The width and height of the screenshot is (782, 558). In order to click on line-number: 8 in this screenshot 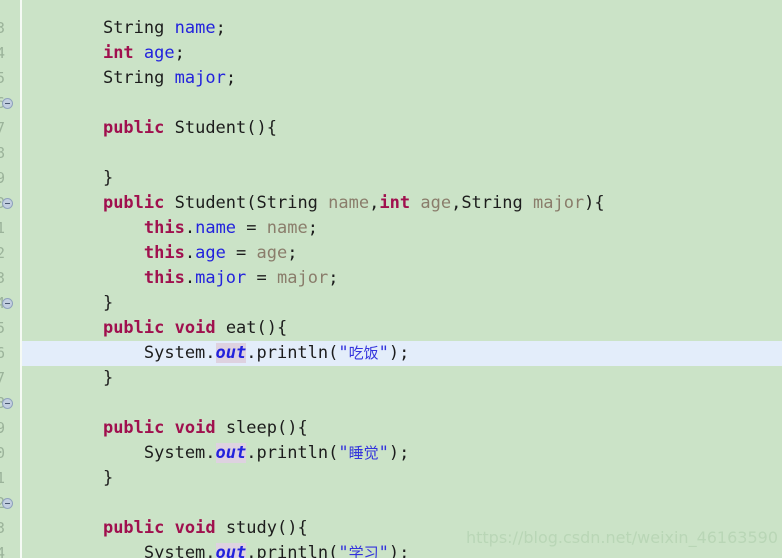, I will do `click(2, 153)`.